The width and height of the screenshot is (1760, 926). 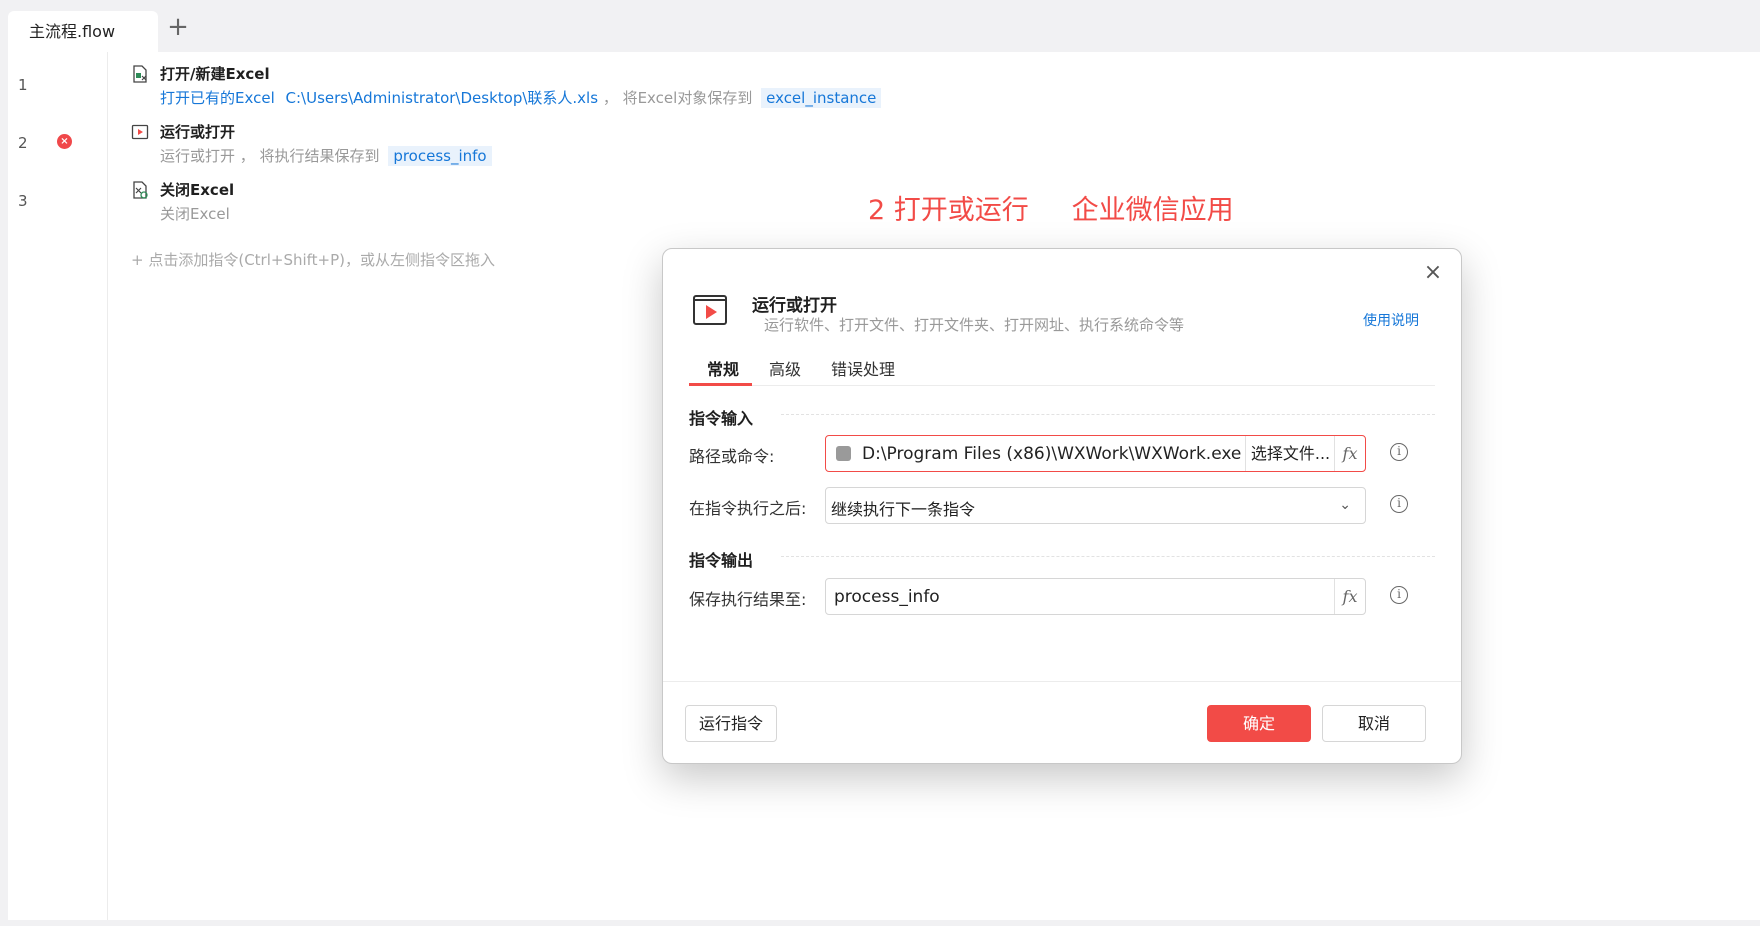 What do you see at coordinates (974, 325) in the screenshot?
I see `dialog-subtitle: 运行软件、打开文件、打开文件夹、打开网址、执行系统命令等` at bounding box center [974, 325].